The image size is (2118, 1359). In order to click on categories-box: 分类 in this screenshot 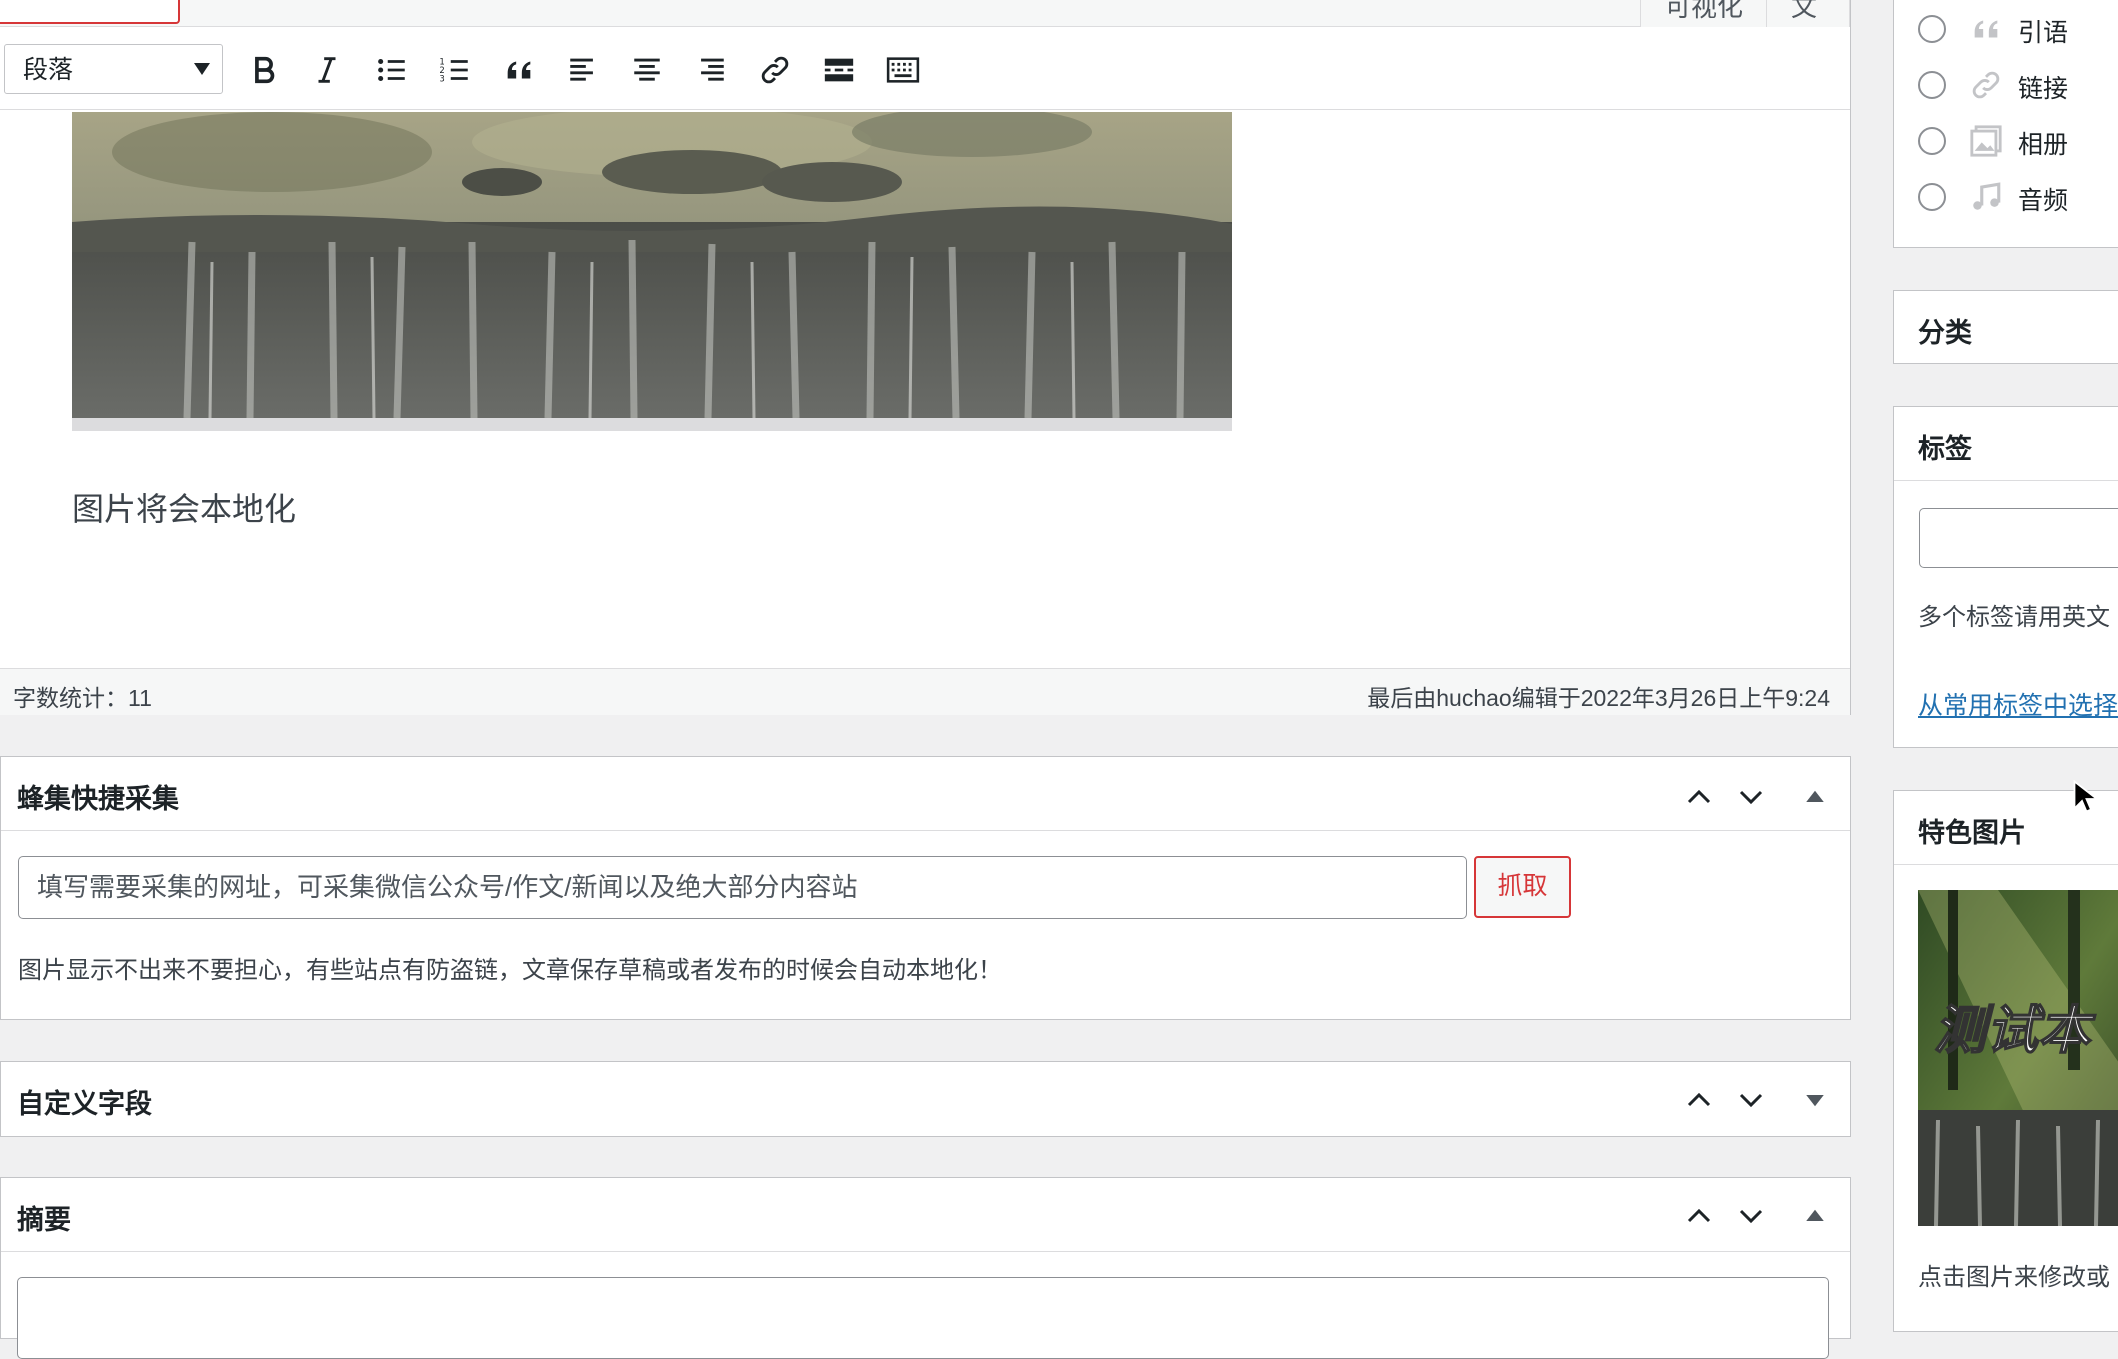, I will do `click(2005, 327)`.